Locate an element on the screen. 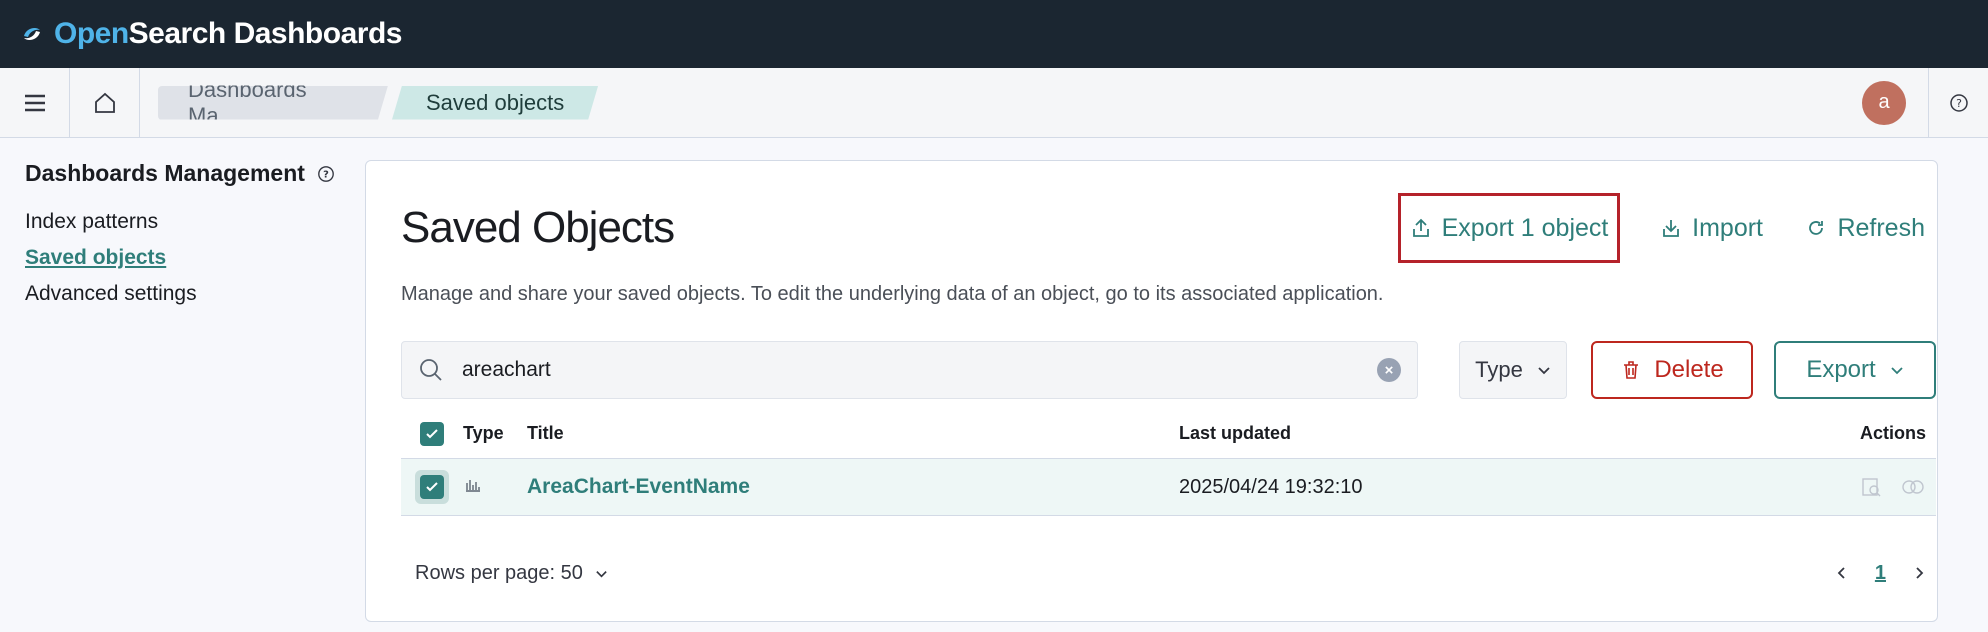 The height and width of the screenshot is (632, 1988). page-1-link: 1 is located at coordinates (1880, 573).